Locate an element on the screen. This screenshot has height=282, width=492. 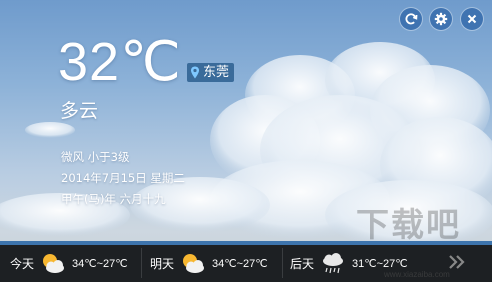
refresh-icon is located at coordinates (411, 19).